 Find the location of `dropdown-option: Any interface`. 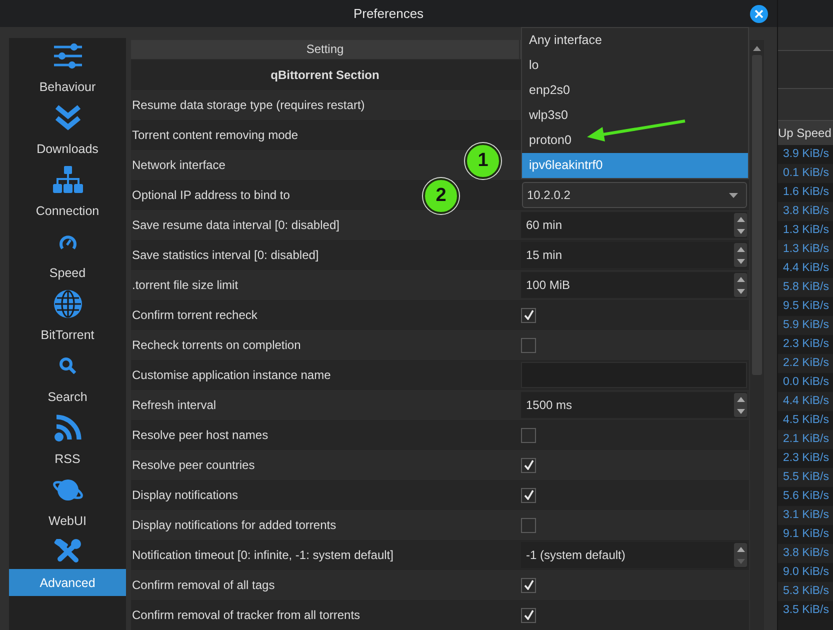

dropdown-option: Any interface is located at coordinates (635, 40).